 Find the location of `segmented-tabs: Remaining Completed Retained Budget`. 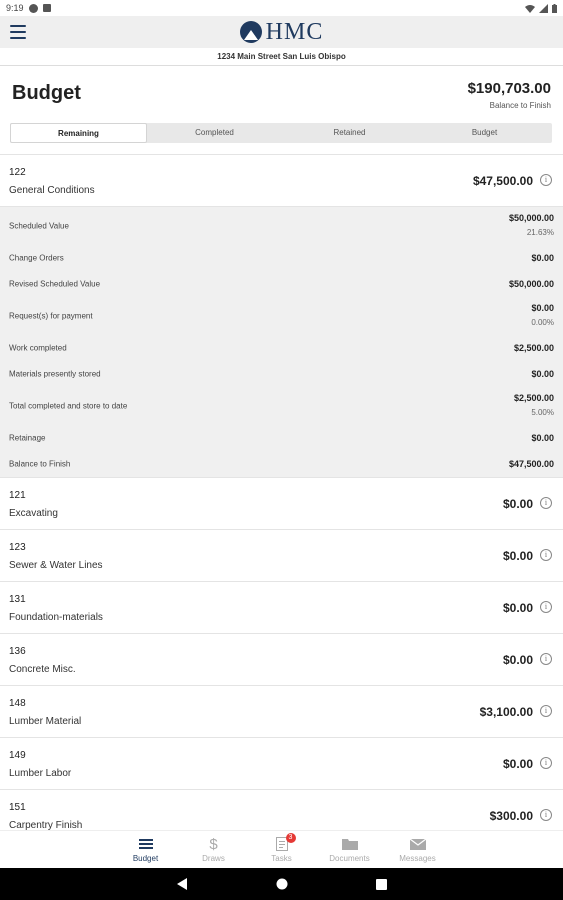

segmented-tabs: Remaining Completed Retained Budget is located at coordinates (281, 133).